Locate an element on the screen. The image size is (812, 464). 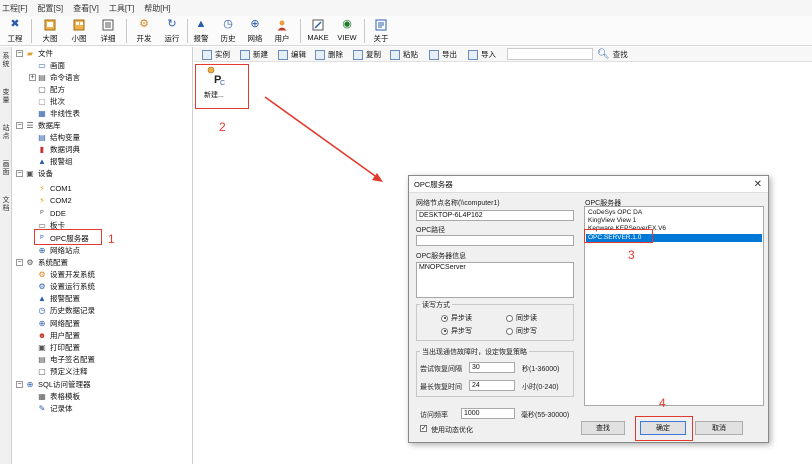
list-item: KingView View 1 is located at coordinates (674, 221).